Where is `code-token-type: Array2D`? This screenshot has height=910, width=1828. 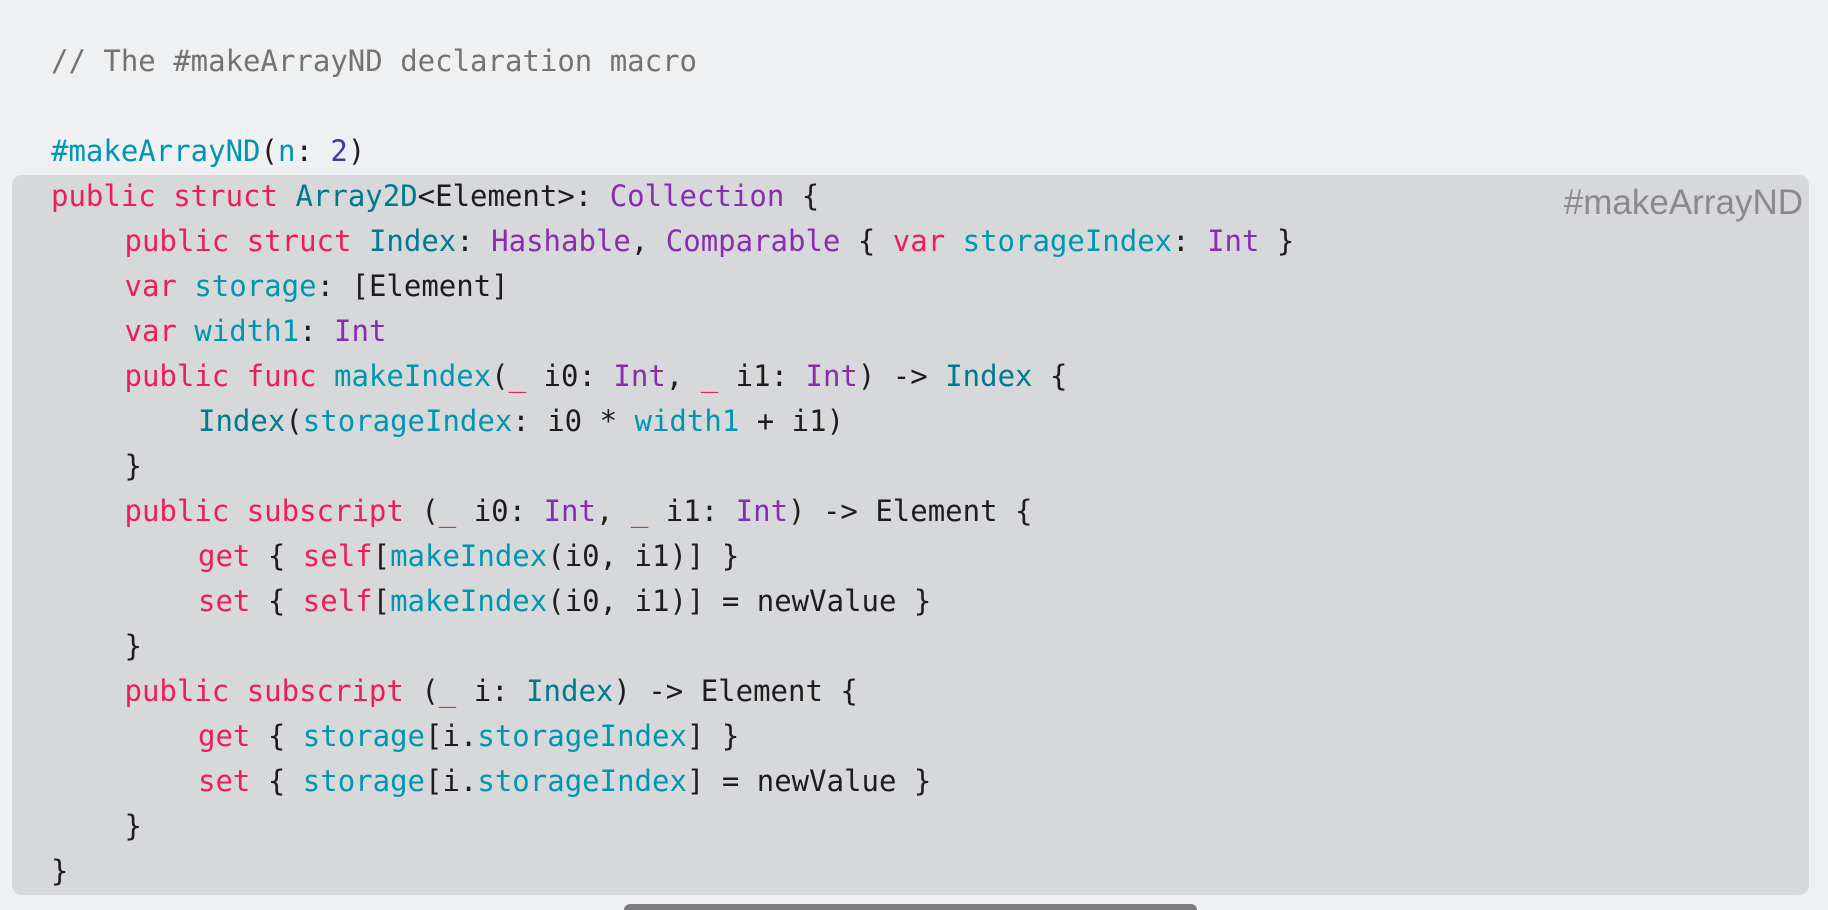
code-token-type: Array2D is located at coordinates (356, 196).